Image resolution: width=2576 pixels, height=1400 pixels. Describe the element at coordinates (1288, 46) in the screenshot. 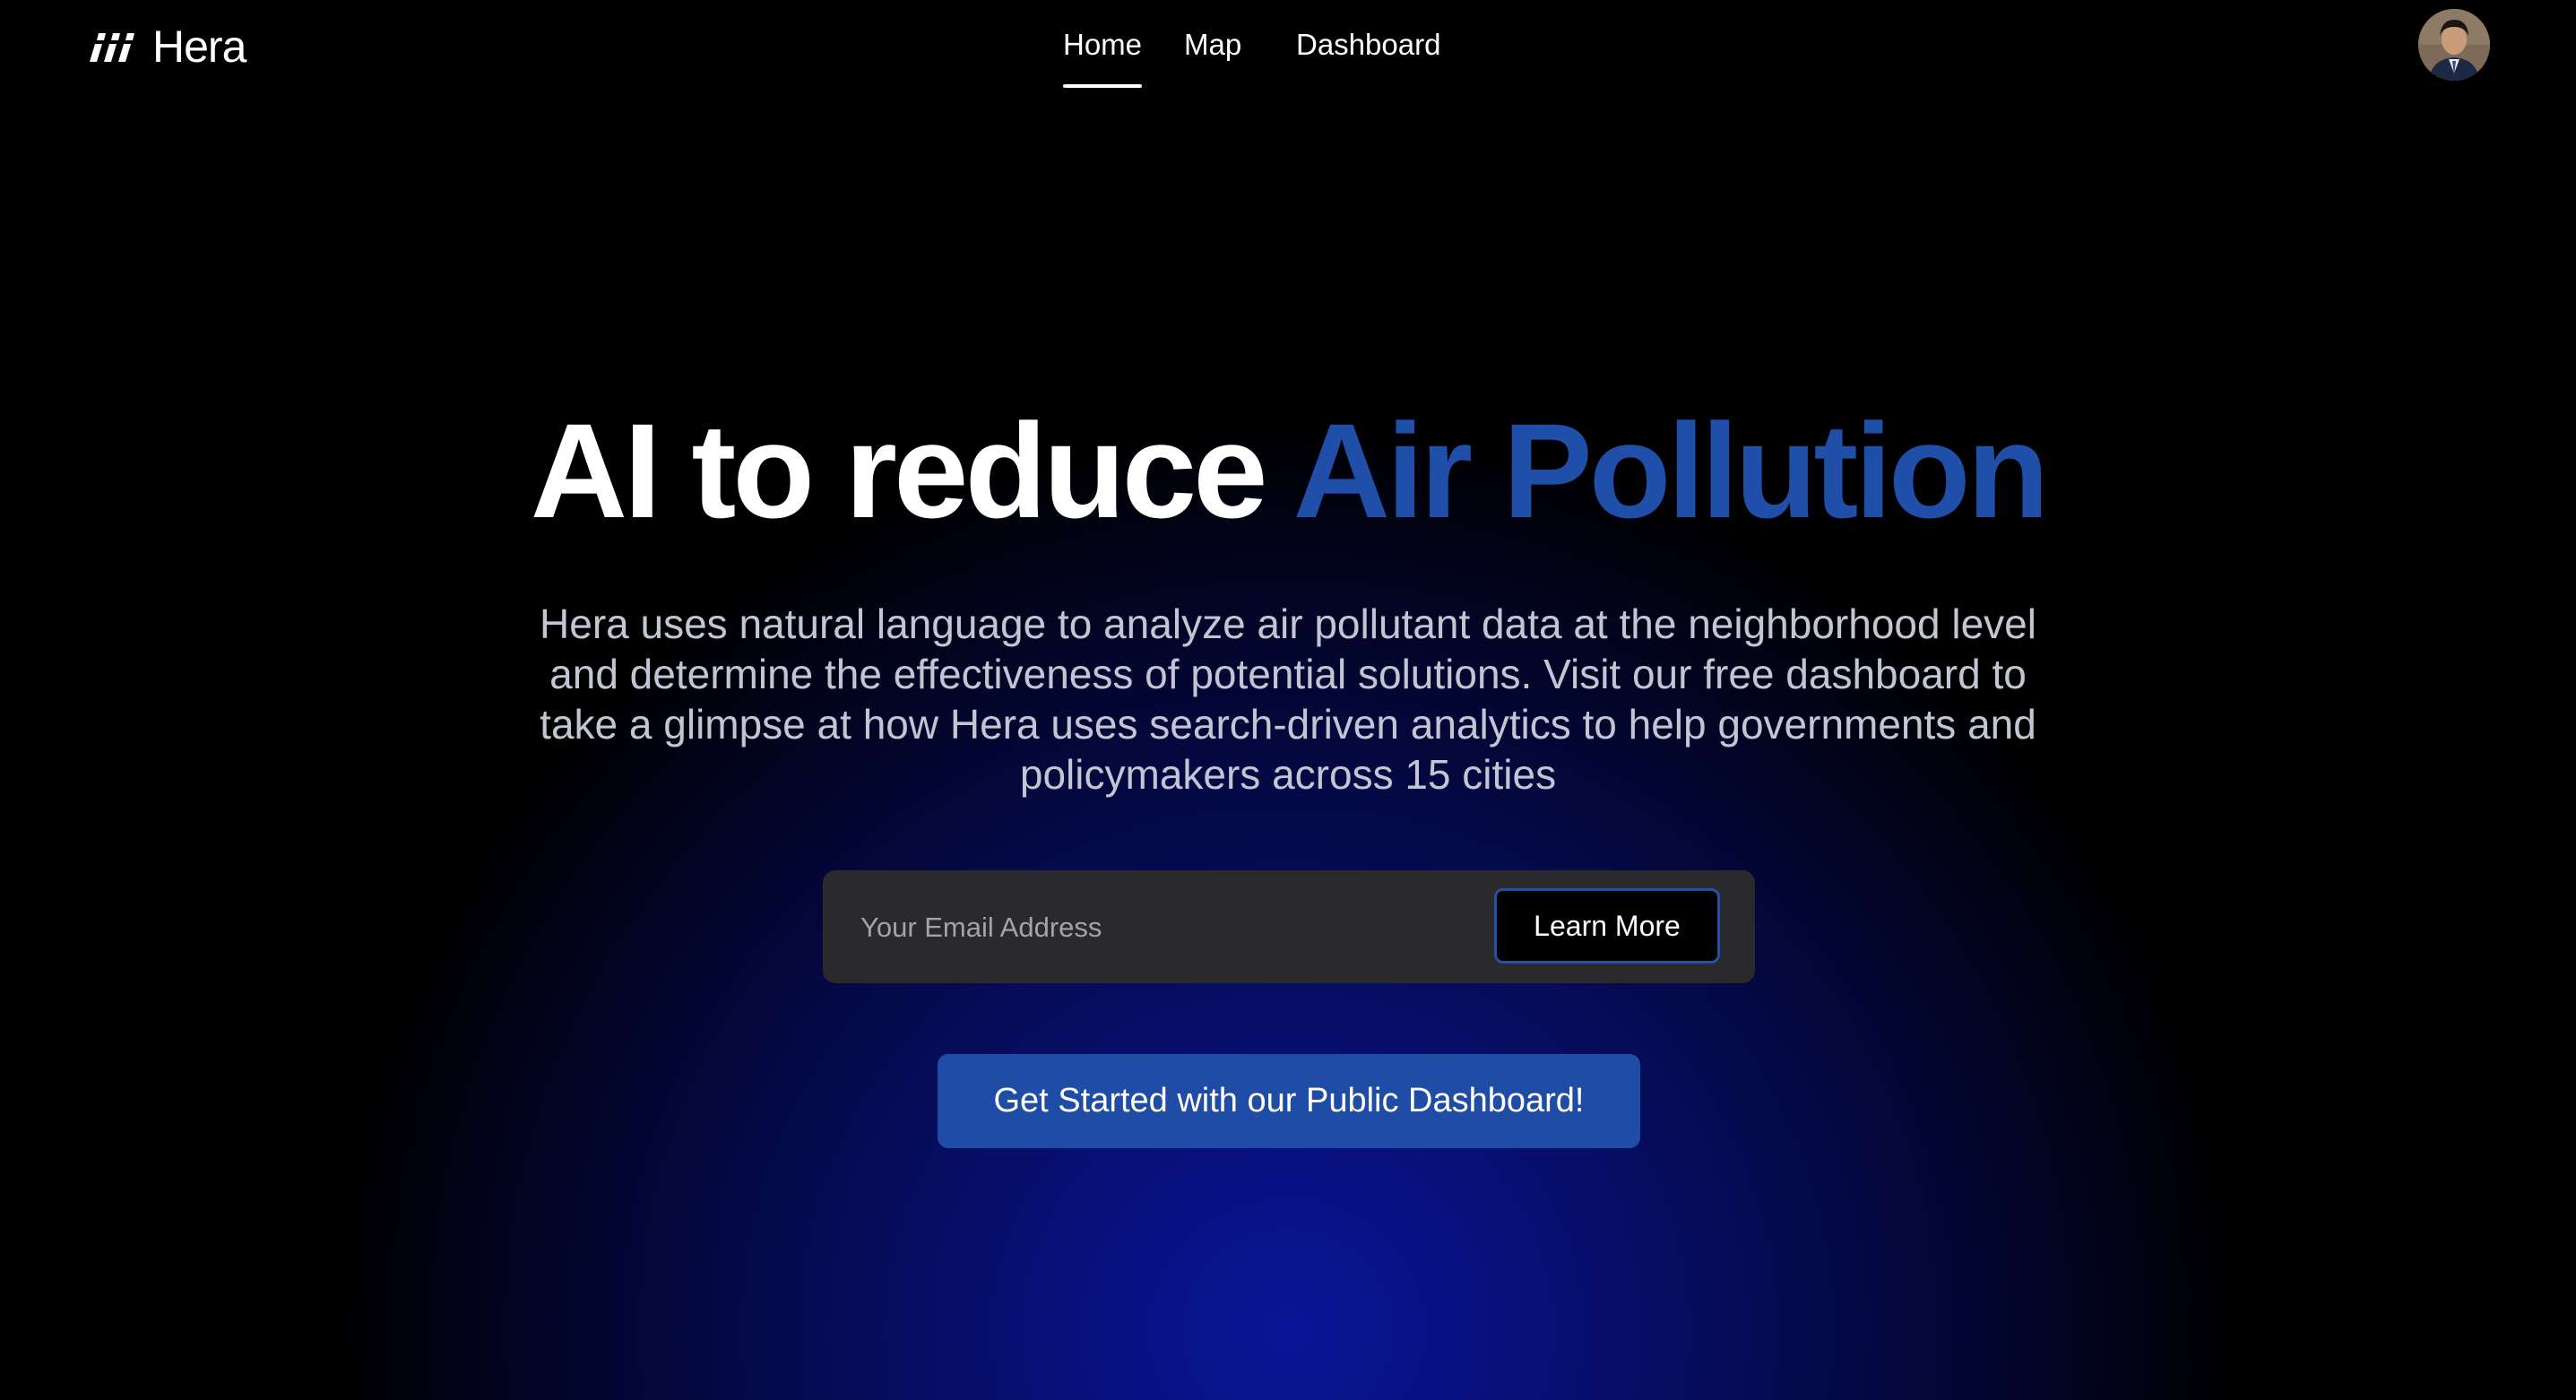

I see `top-header: Hera Home Map Dashboard` at that location.